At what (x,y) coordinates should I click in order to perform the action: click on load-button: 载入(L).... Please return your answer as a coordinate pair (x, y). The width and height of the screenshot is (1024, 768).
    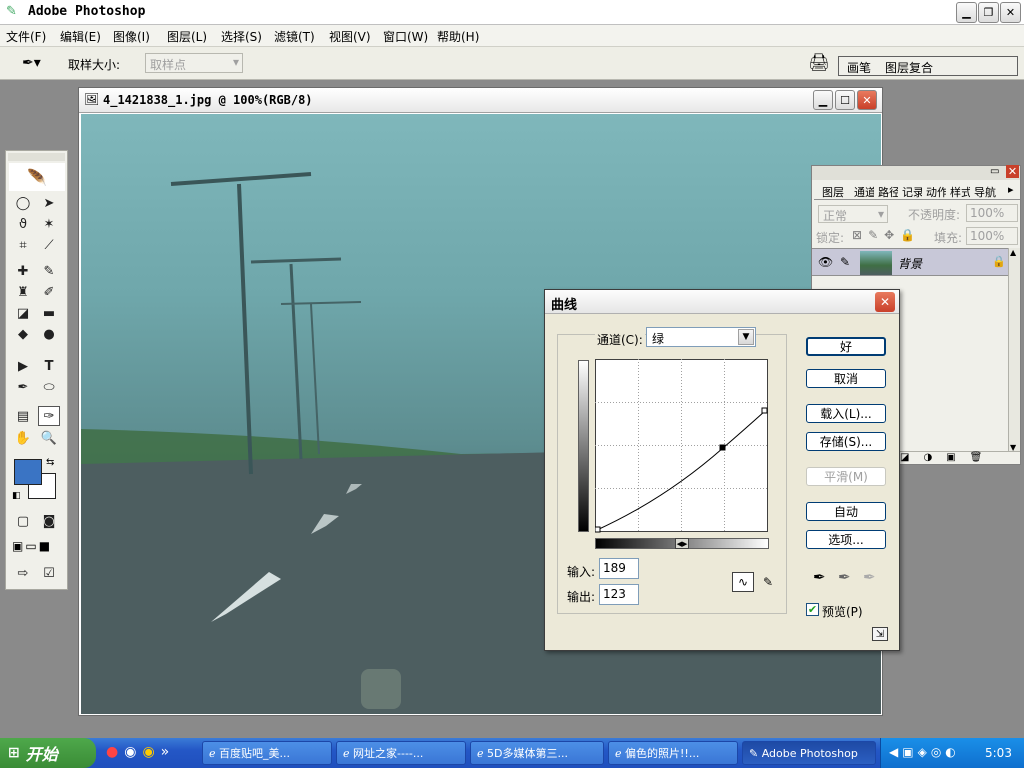
    Looking at the image, I should click on (846, 413).